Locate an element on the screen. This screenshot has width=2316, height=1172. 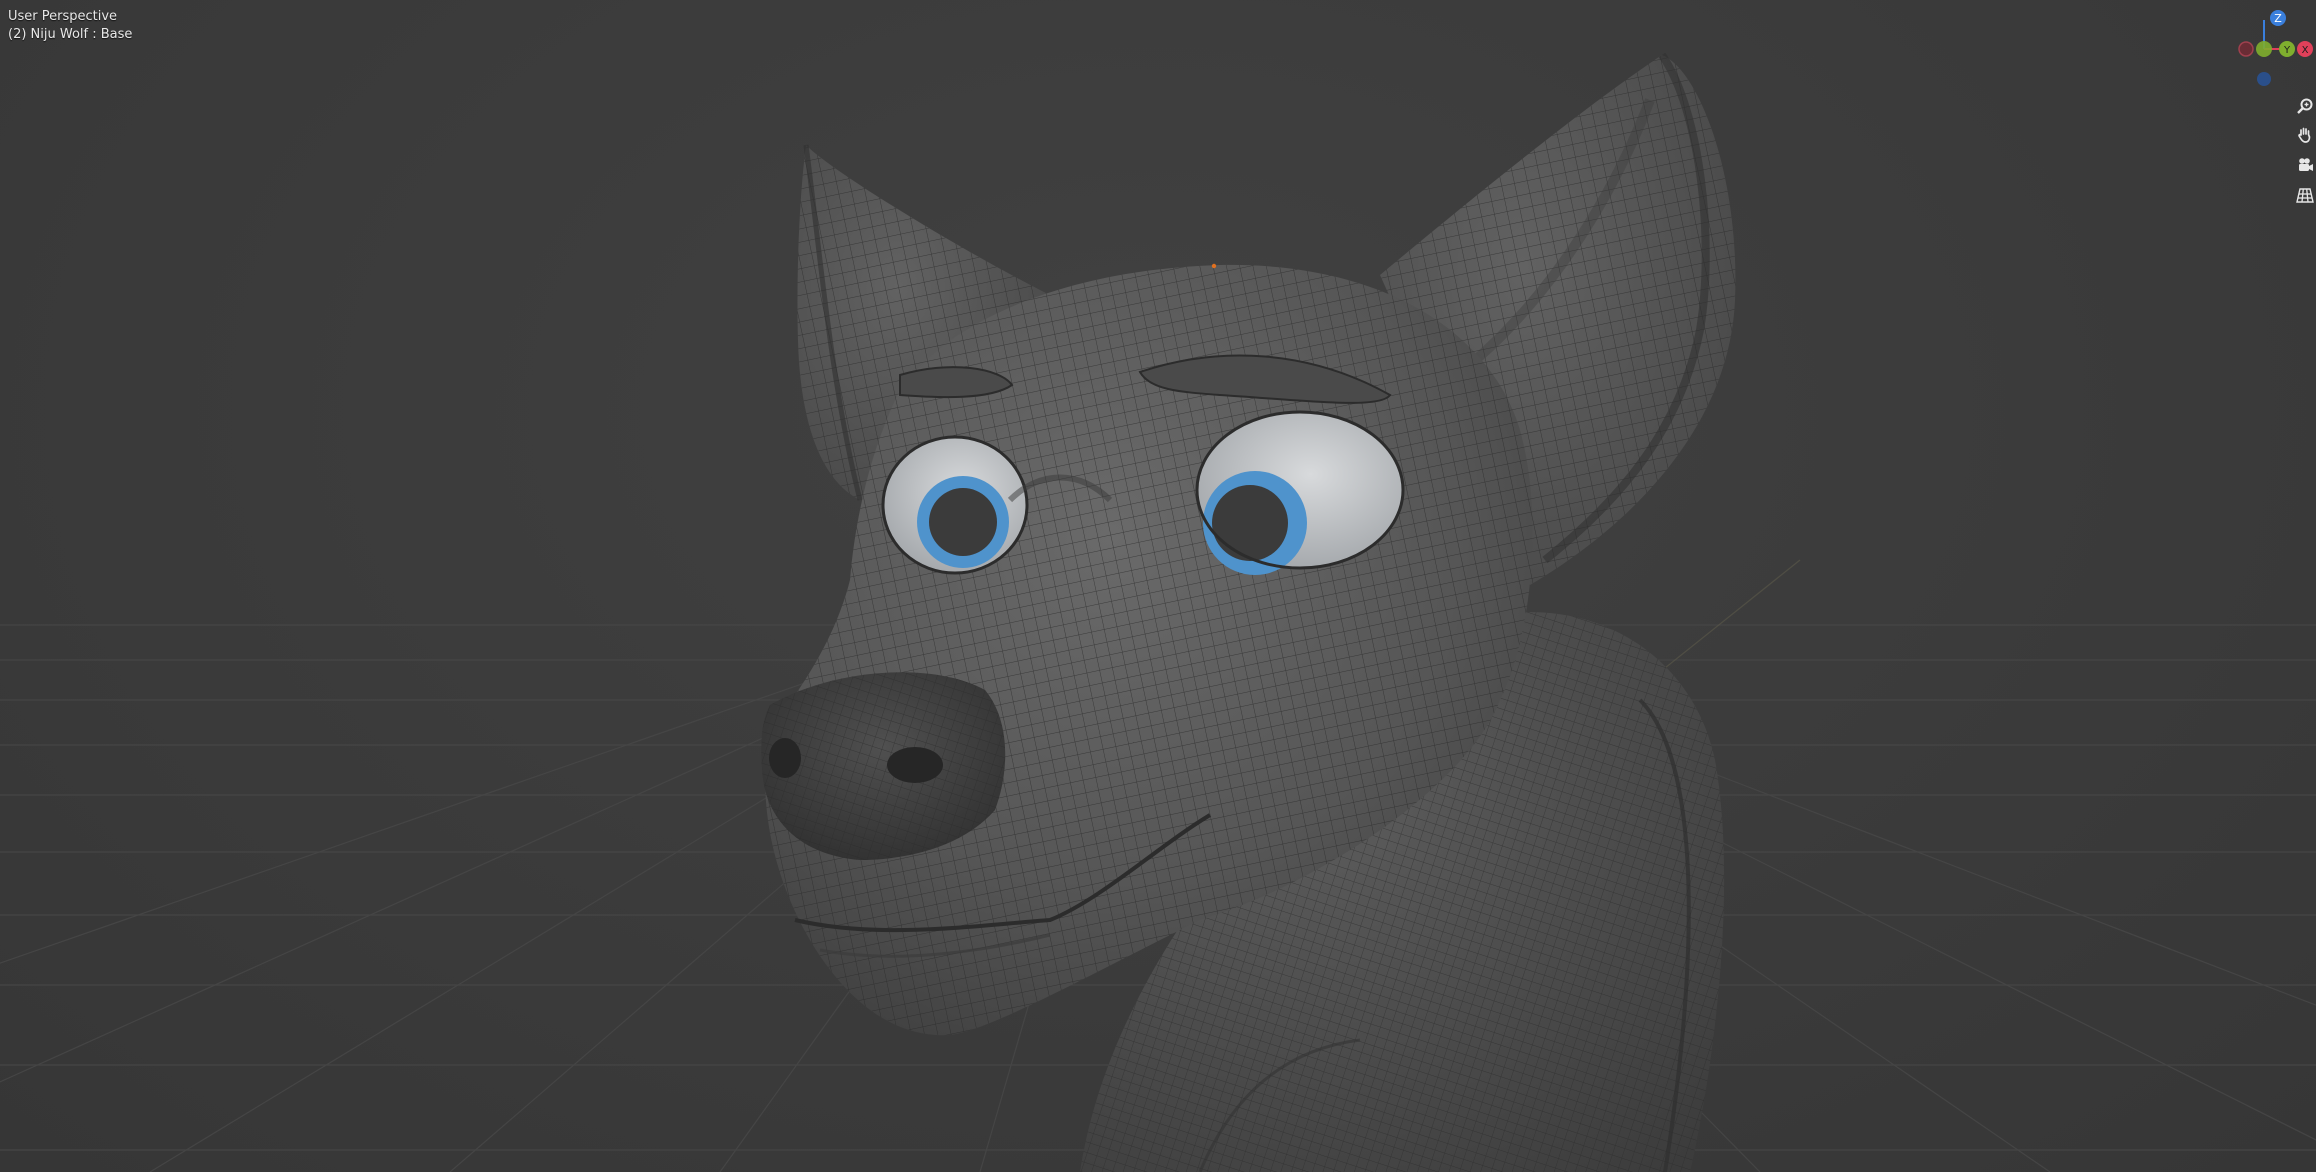
pan-button is located at coordinates (2305, 135).